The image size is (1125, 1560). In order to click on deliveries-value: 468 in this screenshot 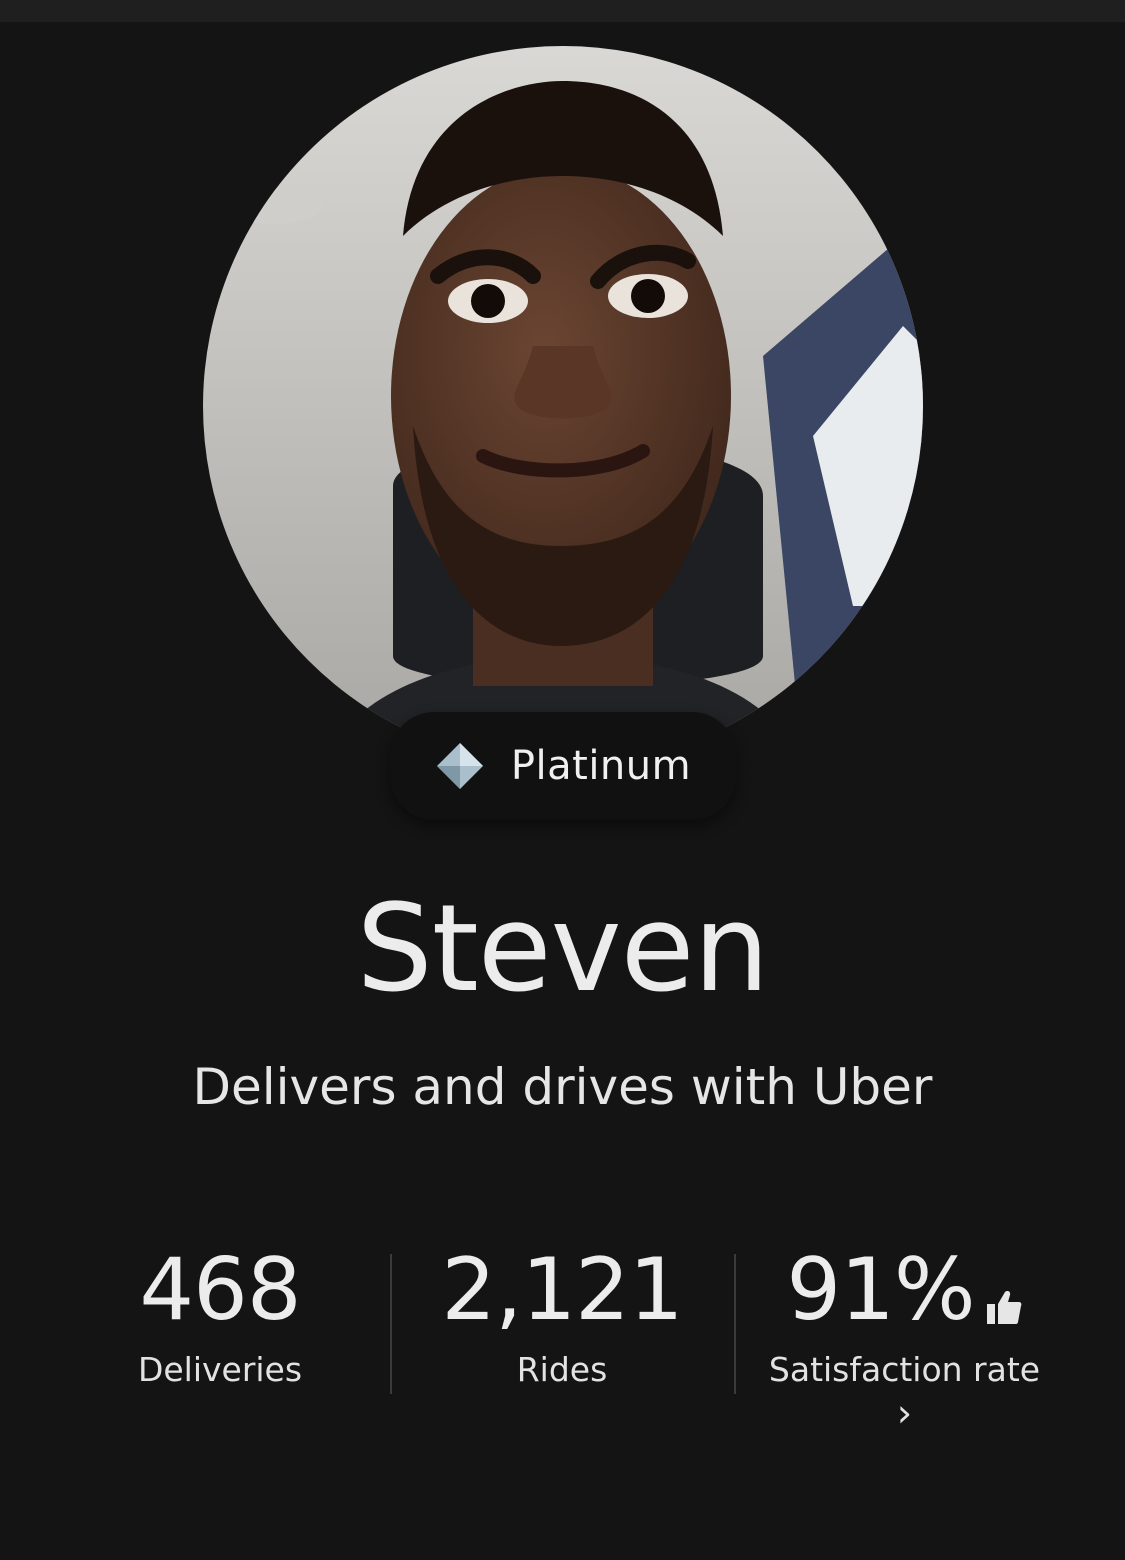, I will do `click(220, 1290)`.